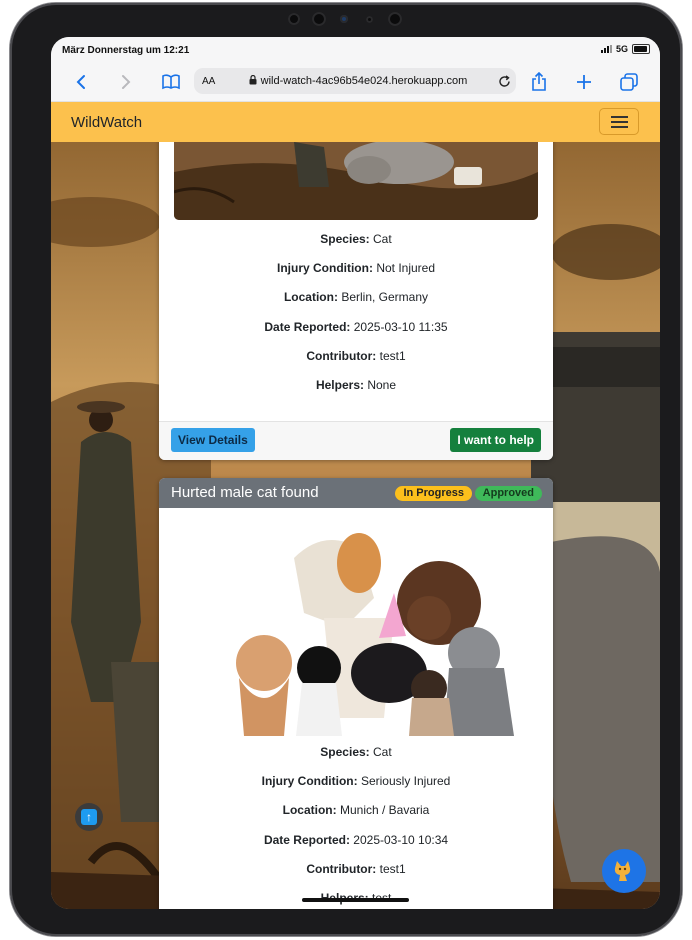 This screenshot has height=940, width=692. What do you see at coordinates (508, 493) in the screenshot?
I see `approval-badge: Approved` at bounding box center [508, 493].